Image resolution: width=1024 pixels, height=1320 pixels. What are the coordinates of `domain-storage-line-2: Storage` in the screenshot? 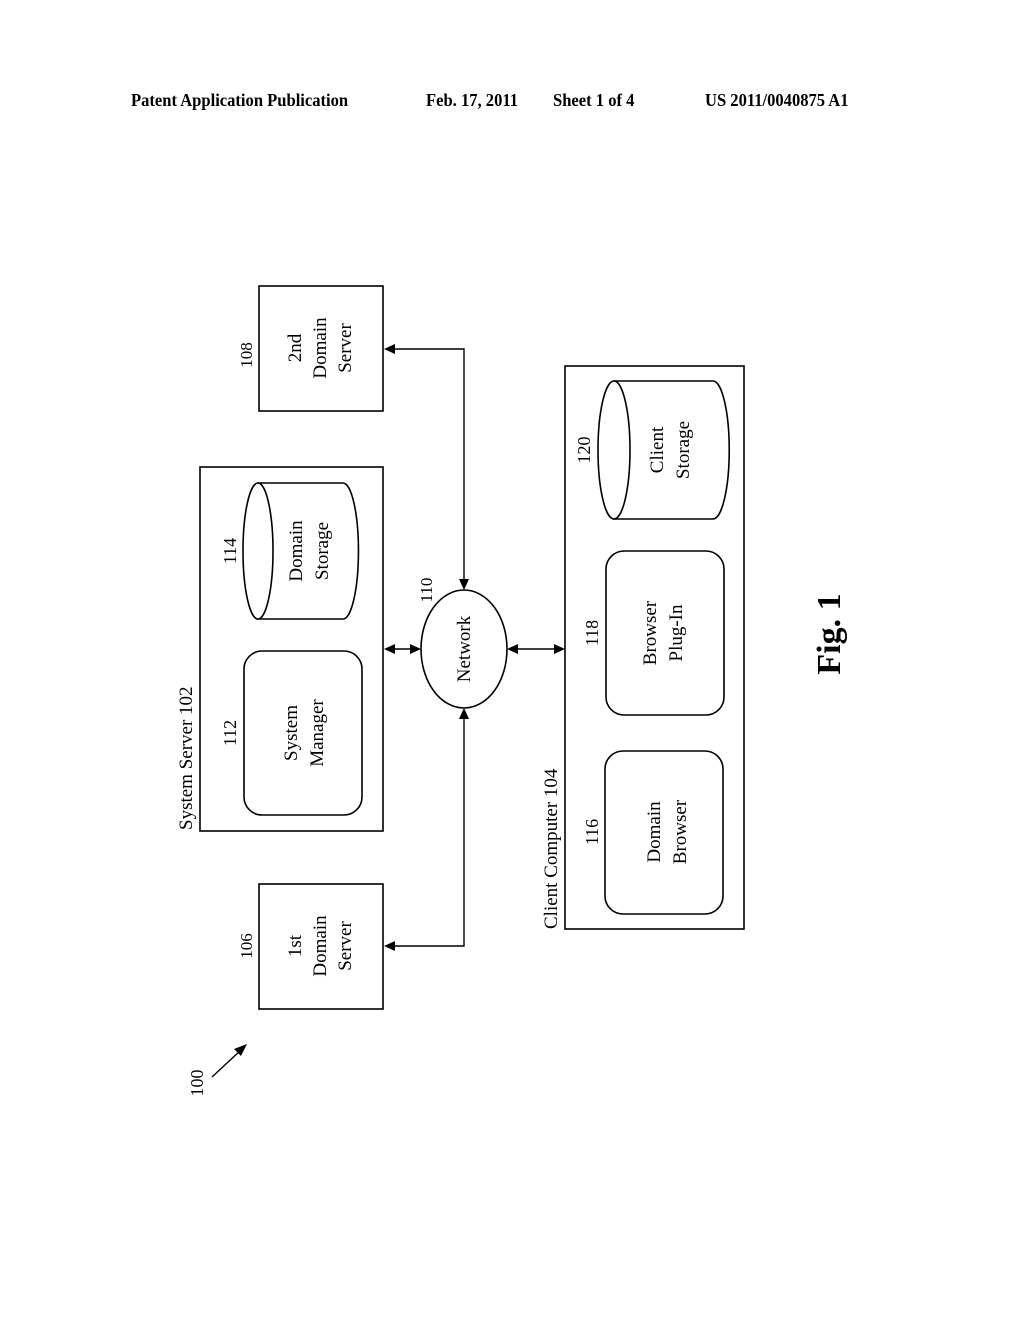 It's located at (322, 551).